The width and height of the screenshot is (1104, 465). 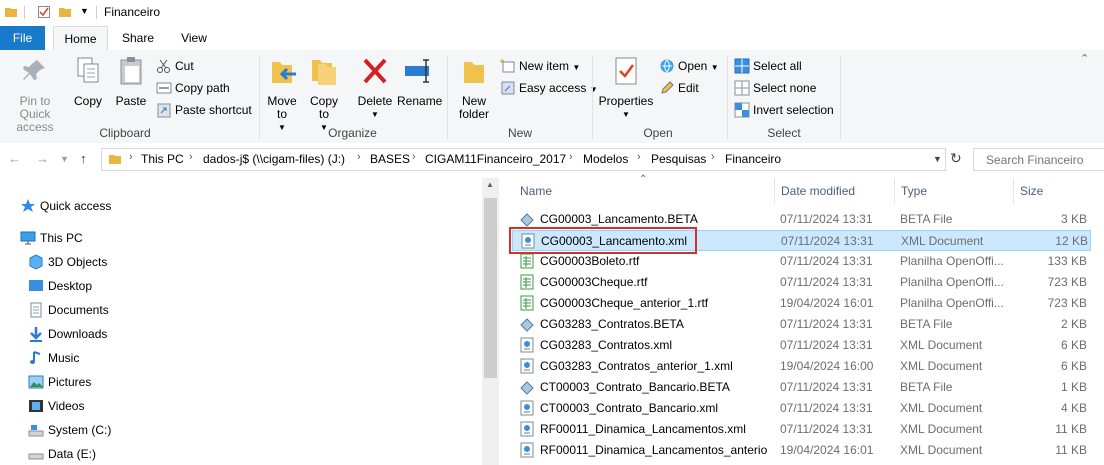 I want to click on file-name: CG03283_Contratos.xml, so click(x=606, y=345).